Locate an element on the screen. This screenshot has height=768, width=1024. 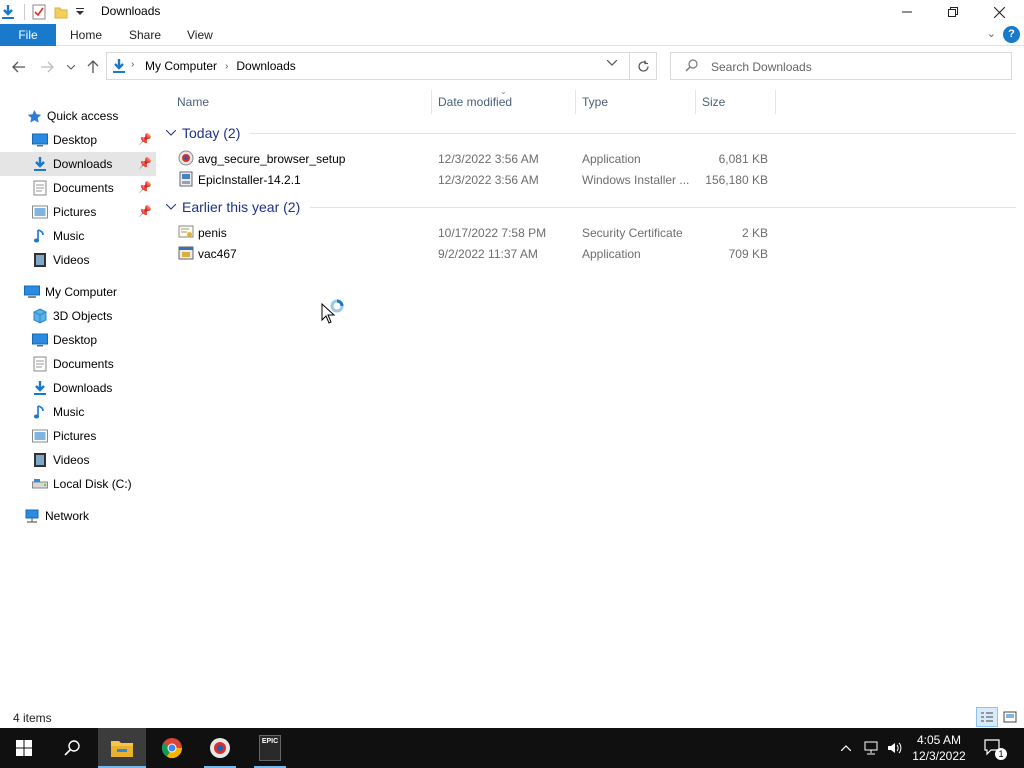
details-view-button is located at coordinates (987, 717).